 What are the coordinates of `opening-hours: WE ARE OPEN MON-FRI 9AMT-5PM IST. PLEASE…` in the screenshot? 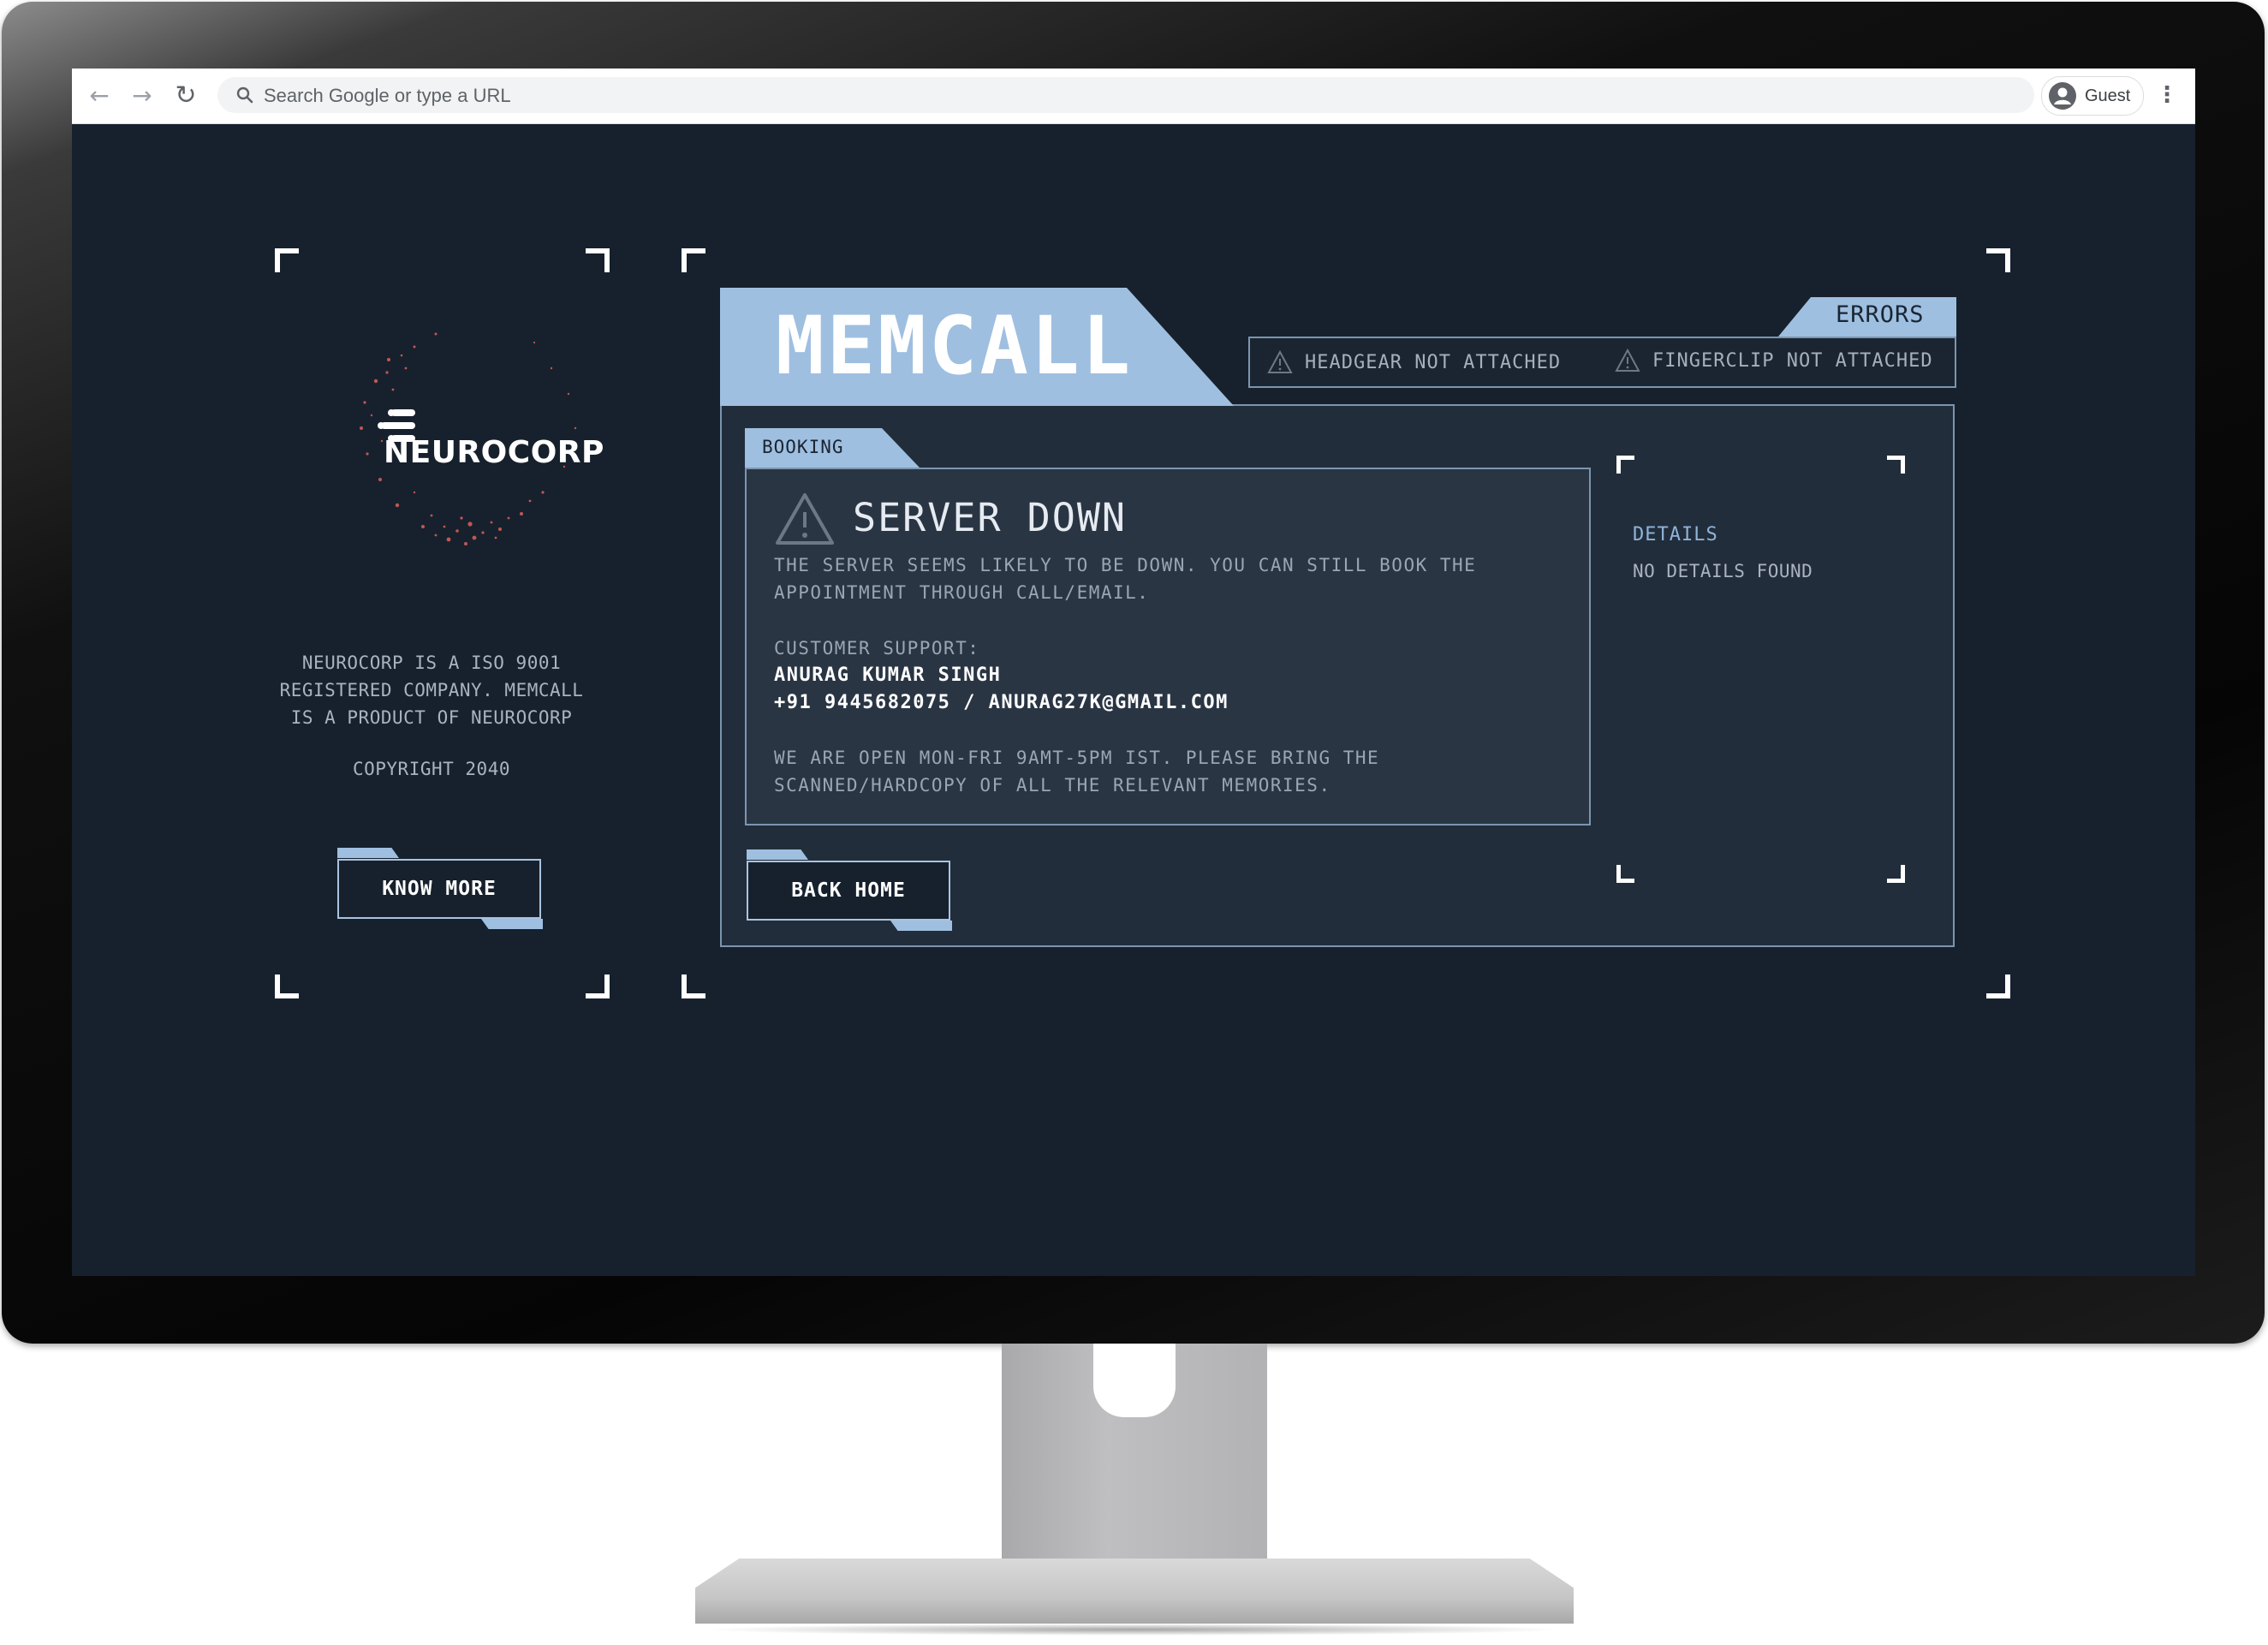 It's located at (1076, 771).